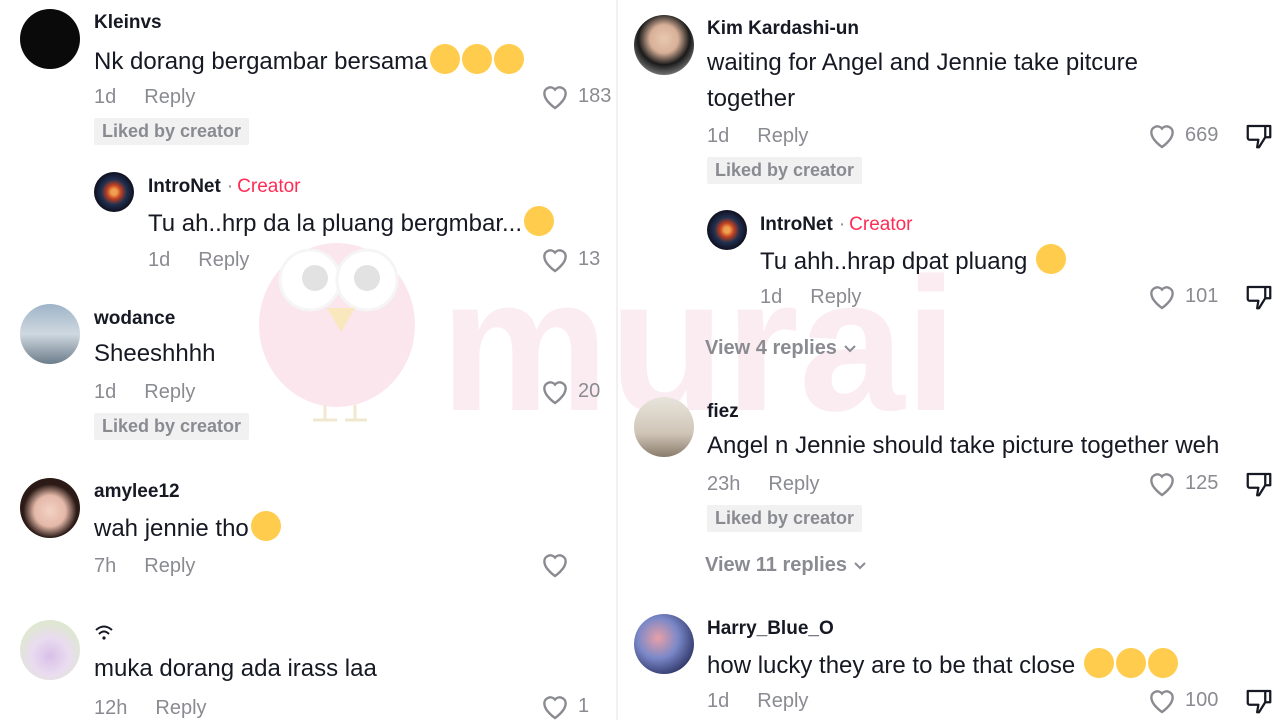  I want to click on like-count: 13, so click(589, 258).